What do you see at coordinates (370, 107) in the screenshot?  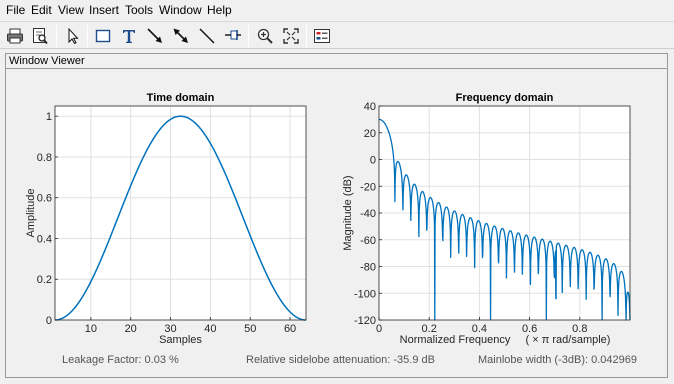 I see `freq-y-tick-label: 40` at bounding box center [370, 107].